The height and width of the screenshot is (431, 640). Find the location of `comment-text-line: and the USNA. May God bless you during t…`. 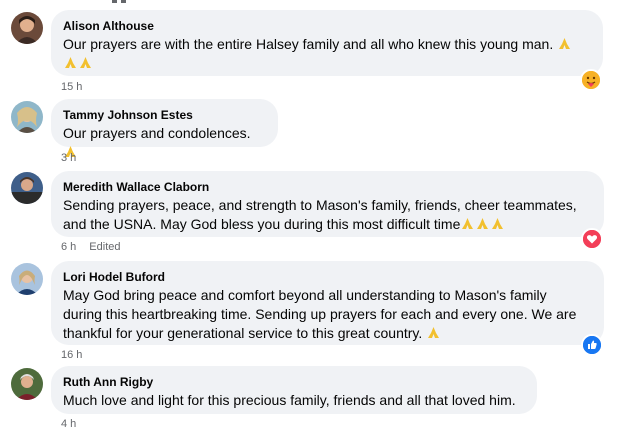

comment-text-line: and the USNA. May God bless you during t… is located at coordinates (262, 224).